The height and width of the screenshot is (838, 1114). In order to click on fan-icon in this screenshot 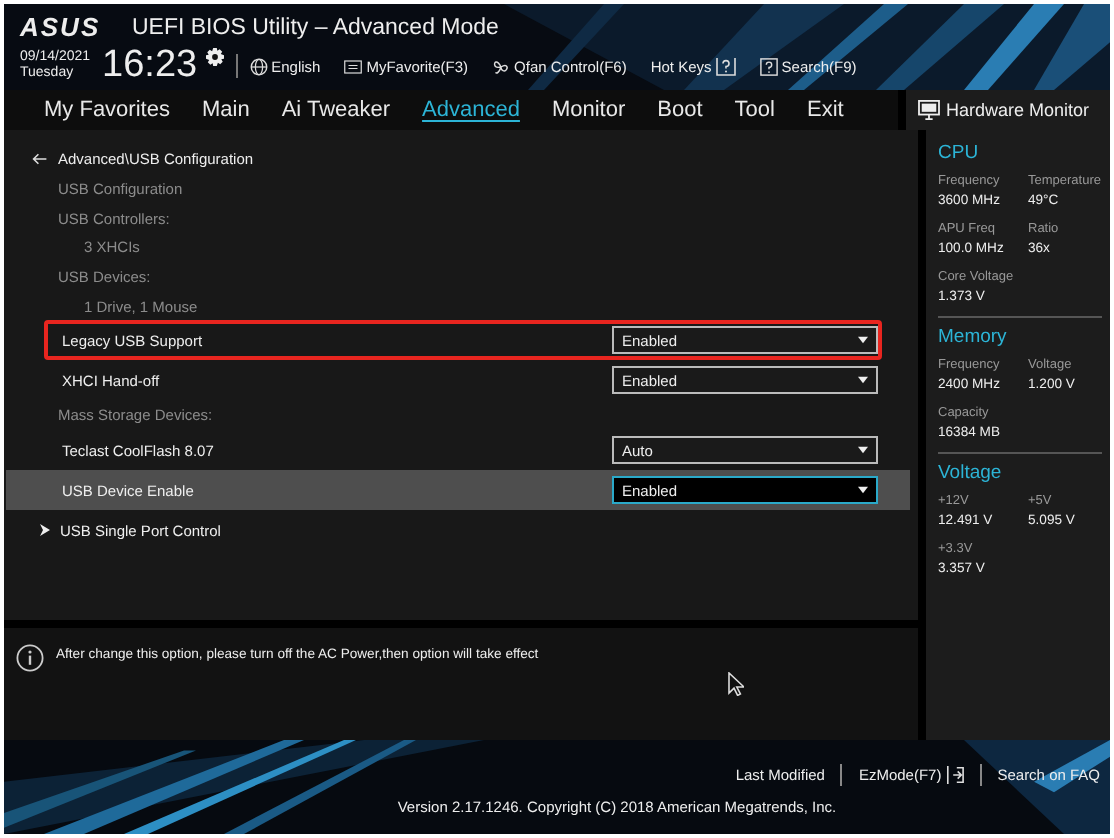, I will do `click(501, 66)`.